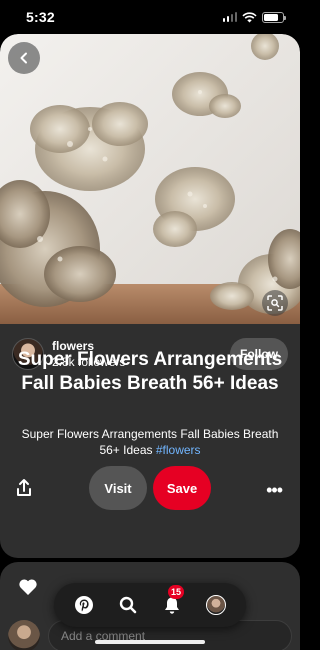 The height and width of the screenshot is (650, 320). I want to click on more-options-icon: •••, so click(274, 490).